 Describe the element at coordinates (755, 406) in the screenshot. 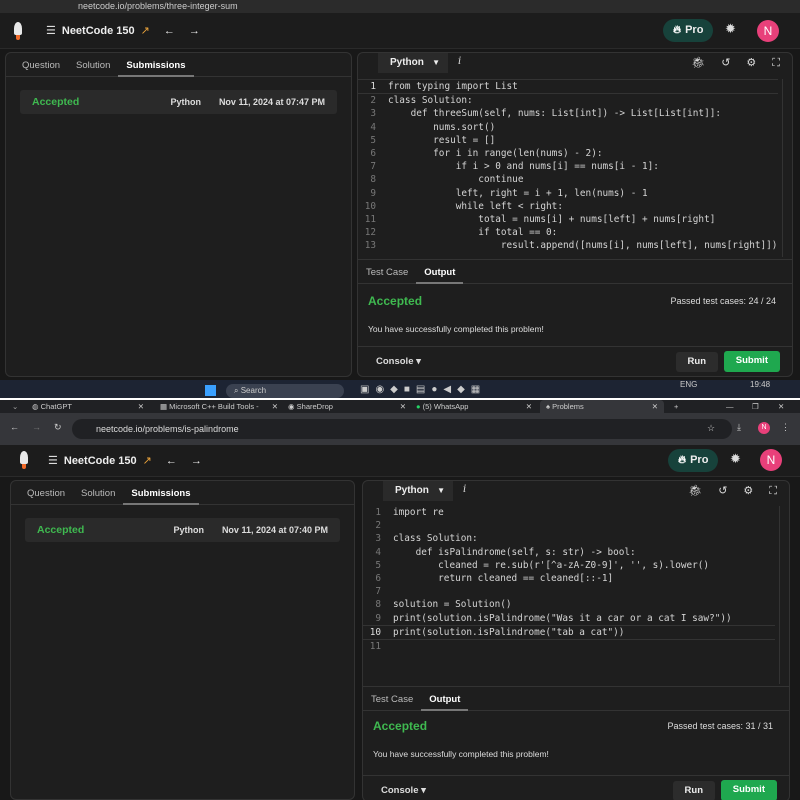

I see `restore-icon: ❐` at that location.